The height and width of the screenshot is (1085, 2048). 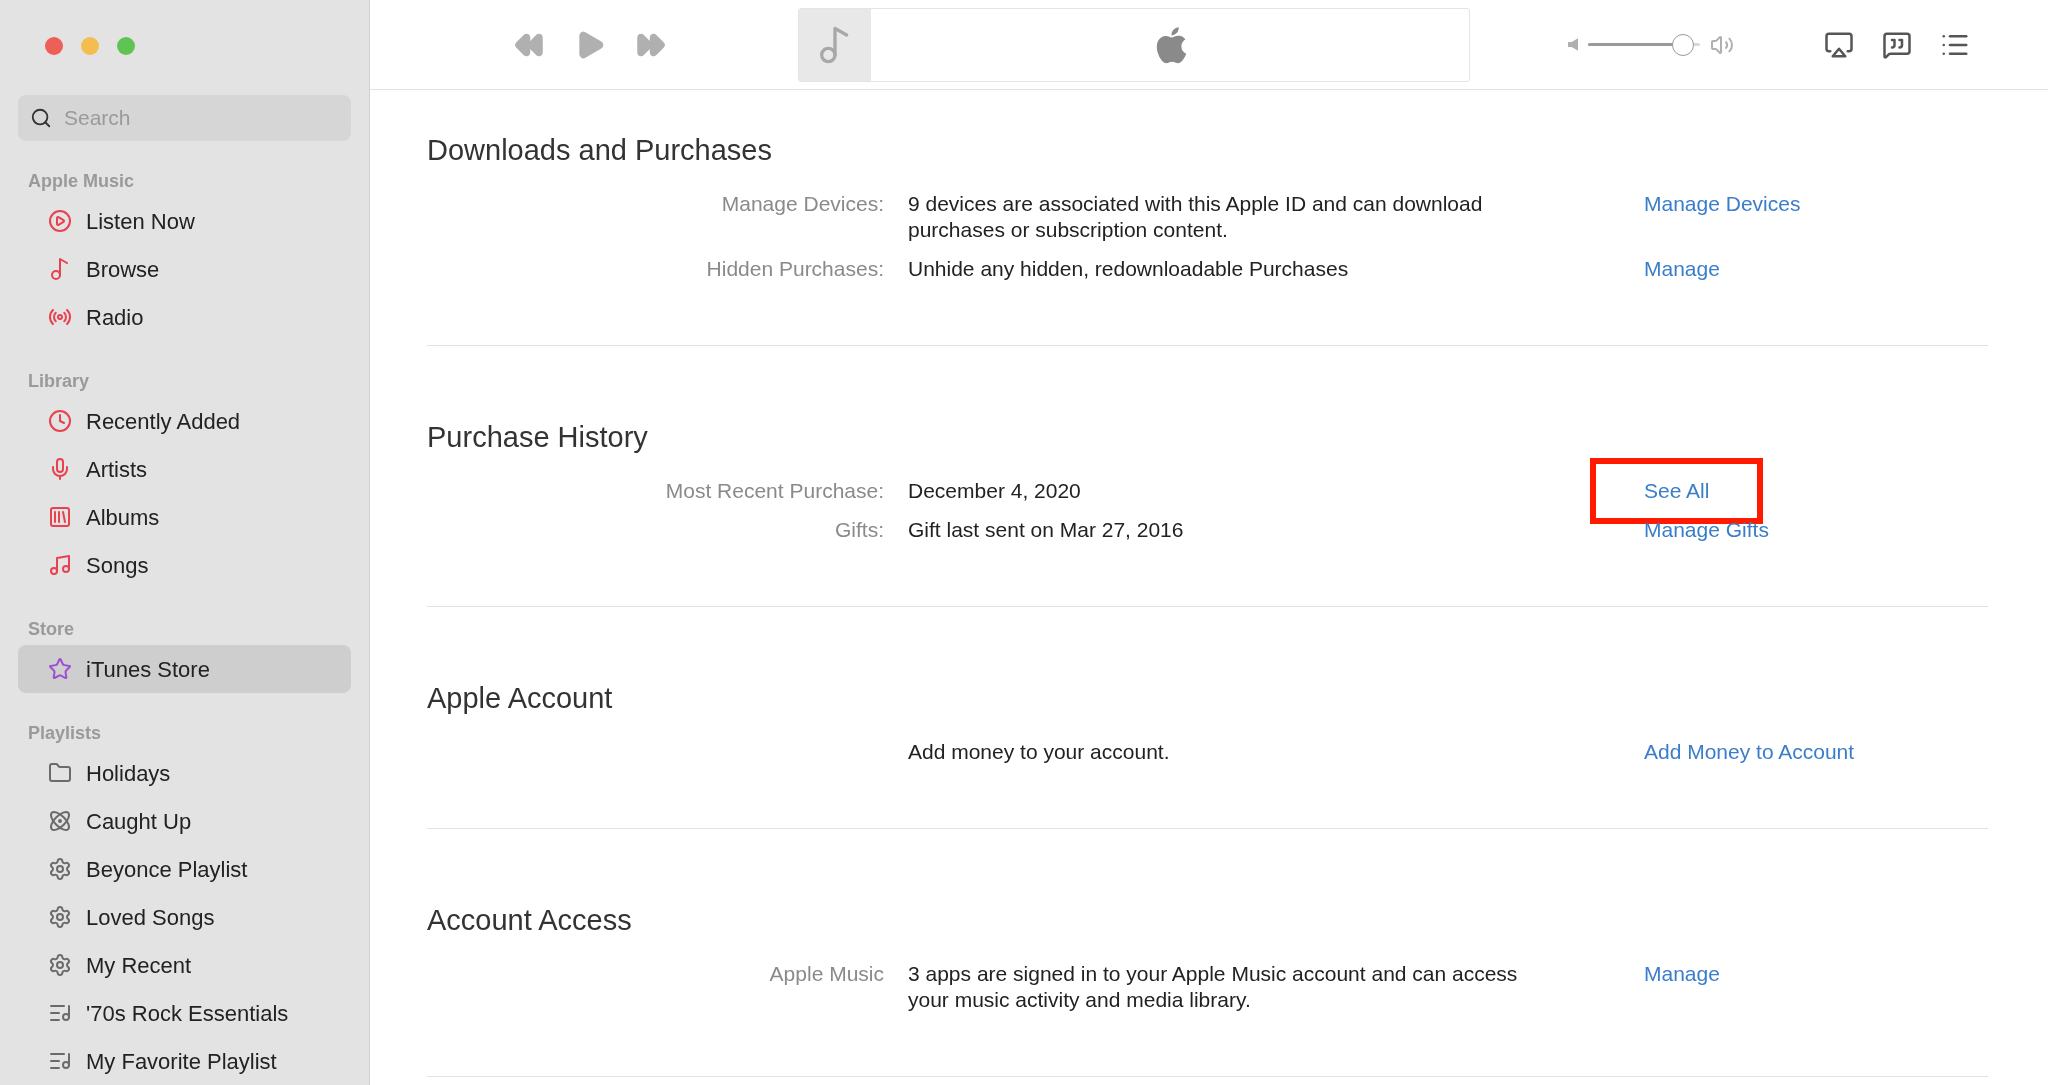 I want to click on field-label: Manage Devices:, so click(x=802, y=203).